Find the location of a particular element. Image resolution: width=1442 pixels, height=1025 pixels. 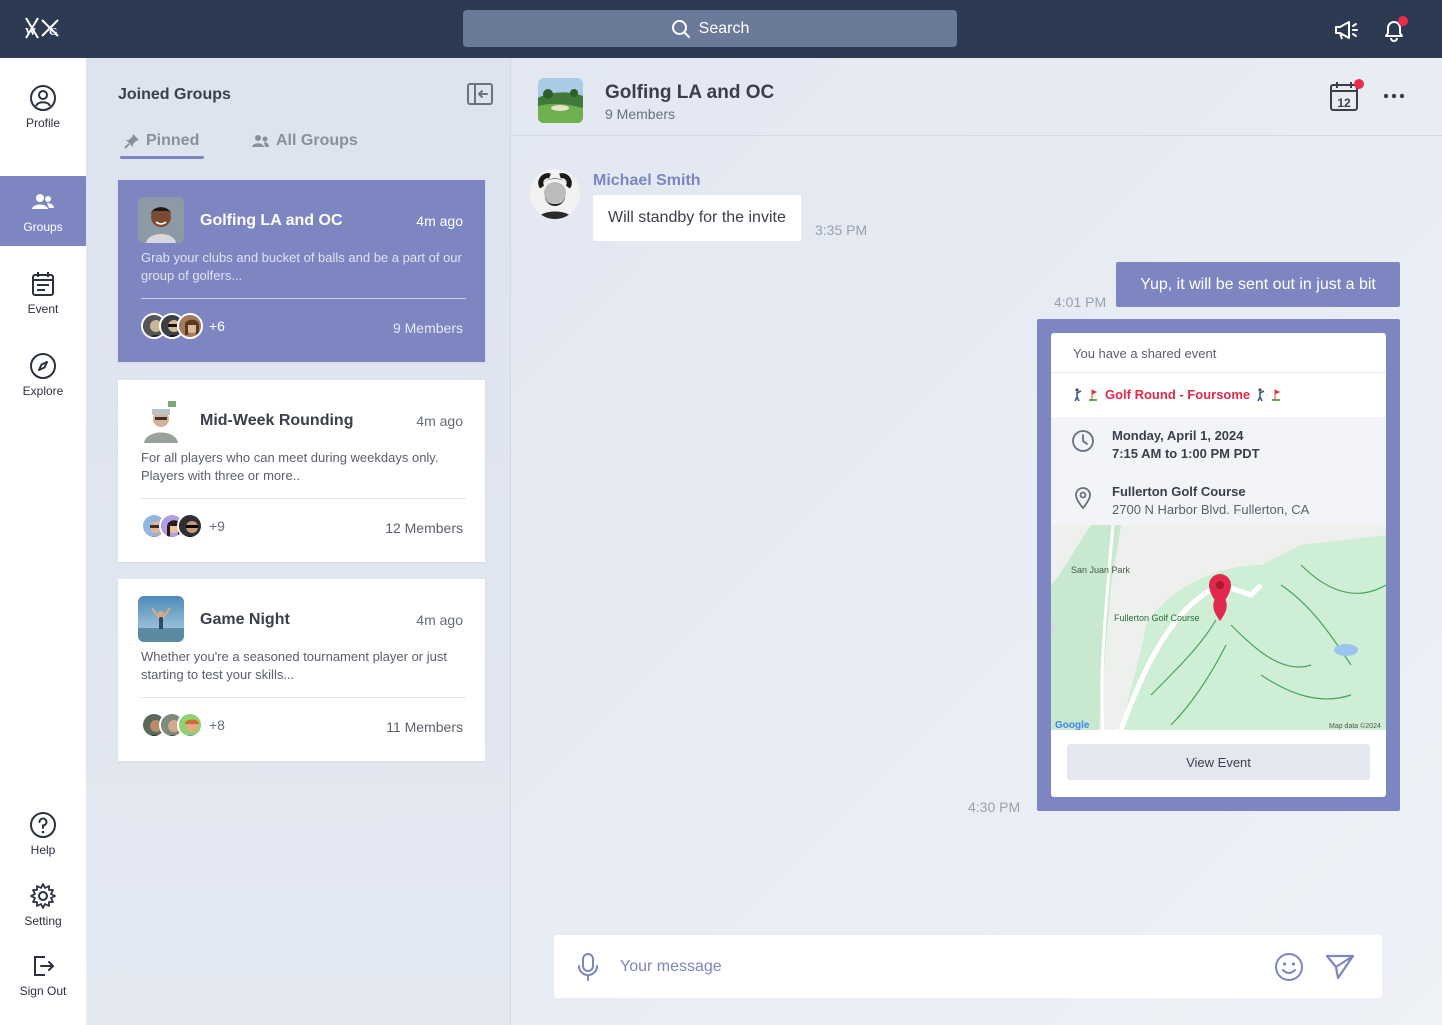

message-timestamp: 3:35 PM is located at coordinates (841, 230).